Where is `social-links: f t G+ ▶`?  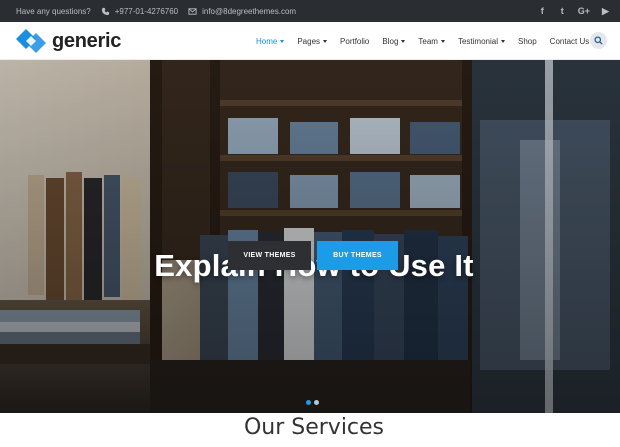 social-links: f t G+ ▶ is located at coordinates (574, 11).